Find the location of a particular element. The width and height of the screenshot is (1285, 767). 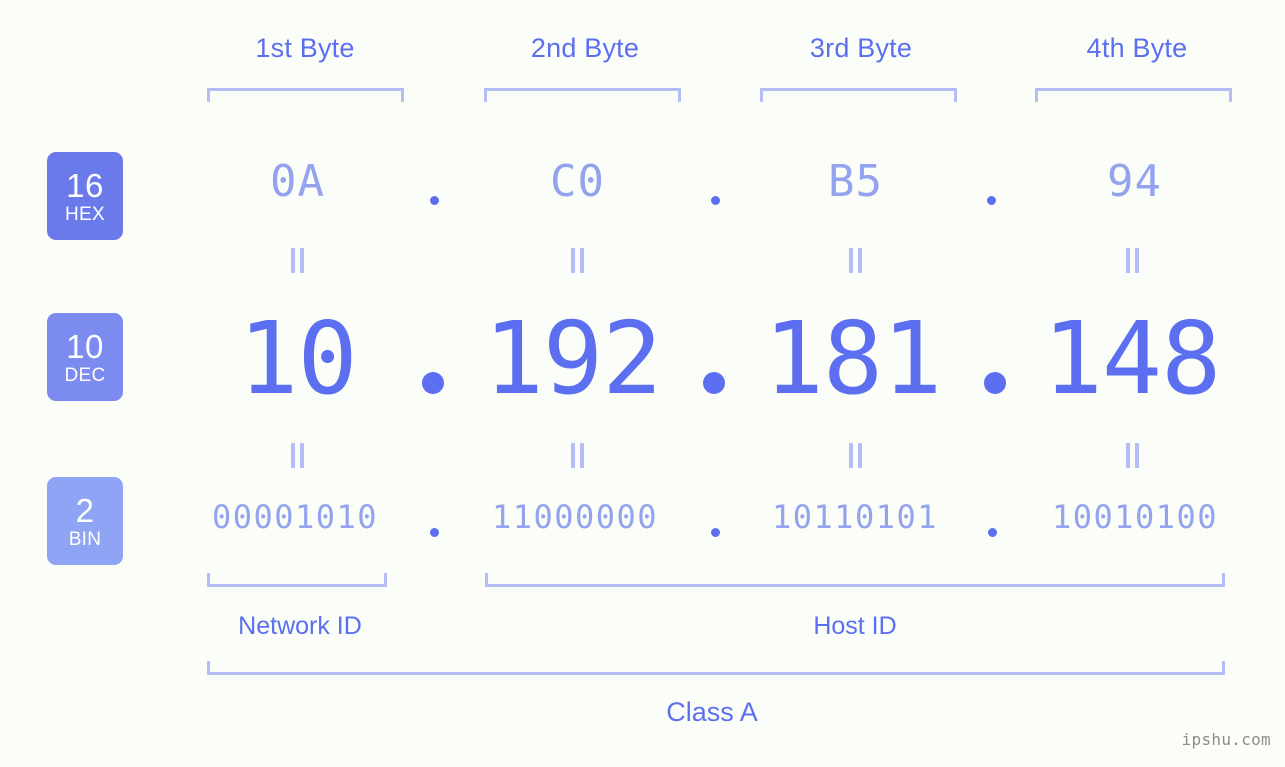

radix-badge-dec: 10 DEC is located at coordinates (85, 357).